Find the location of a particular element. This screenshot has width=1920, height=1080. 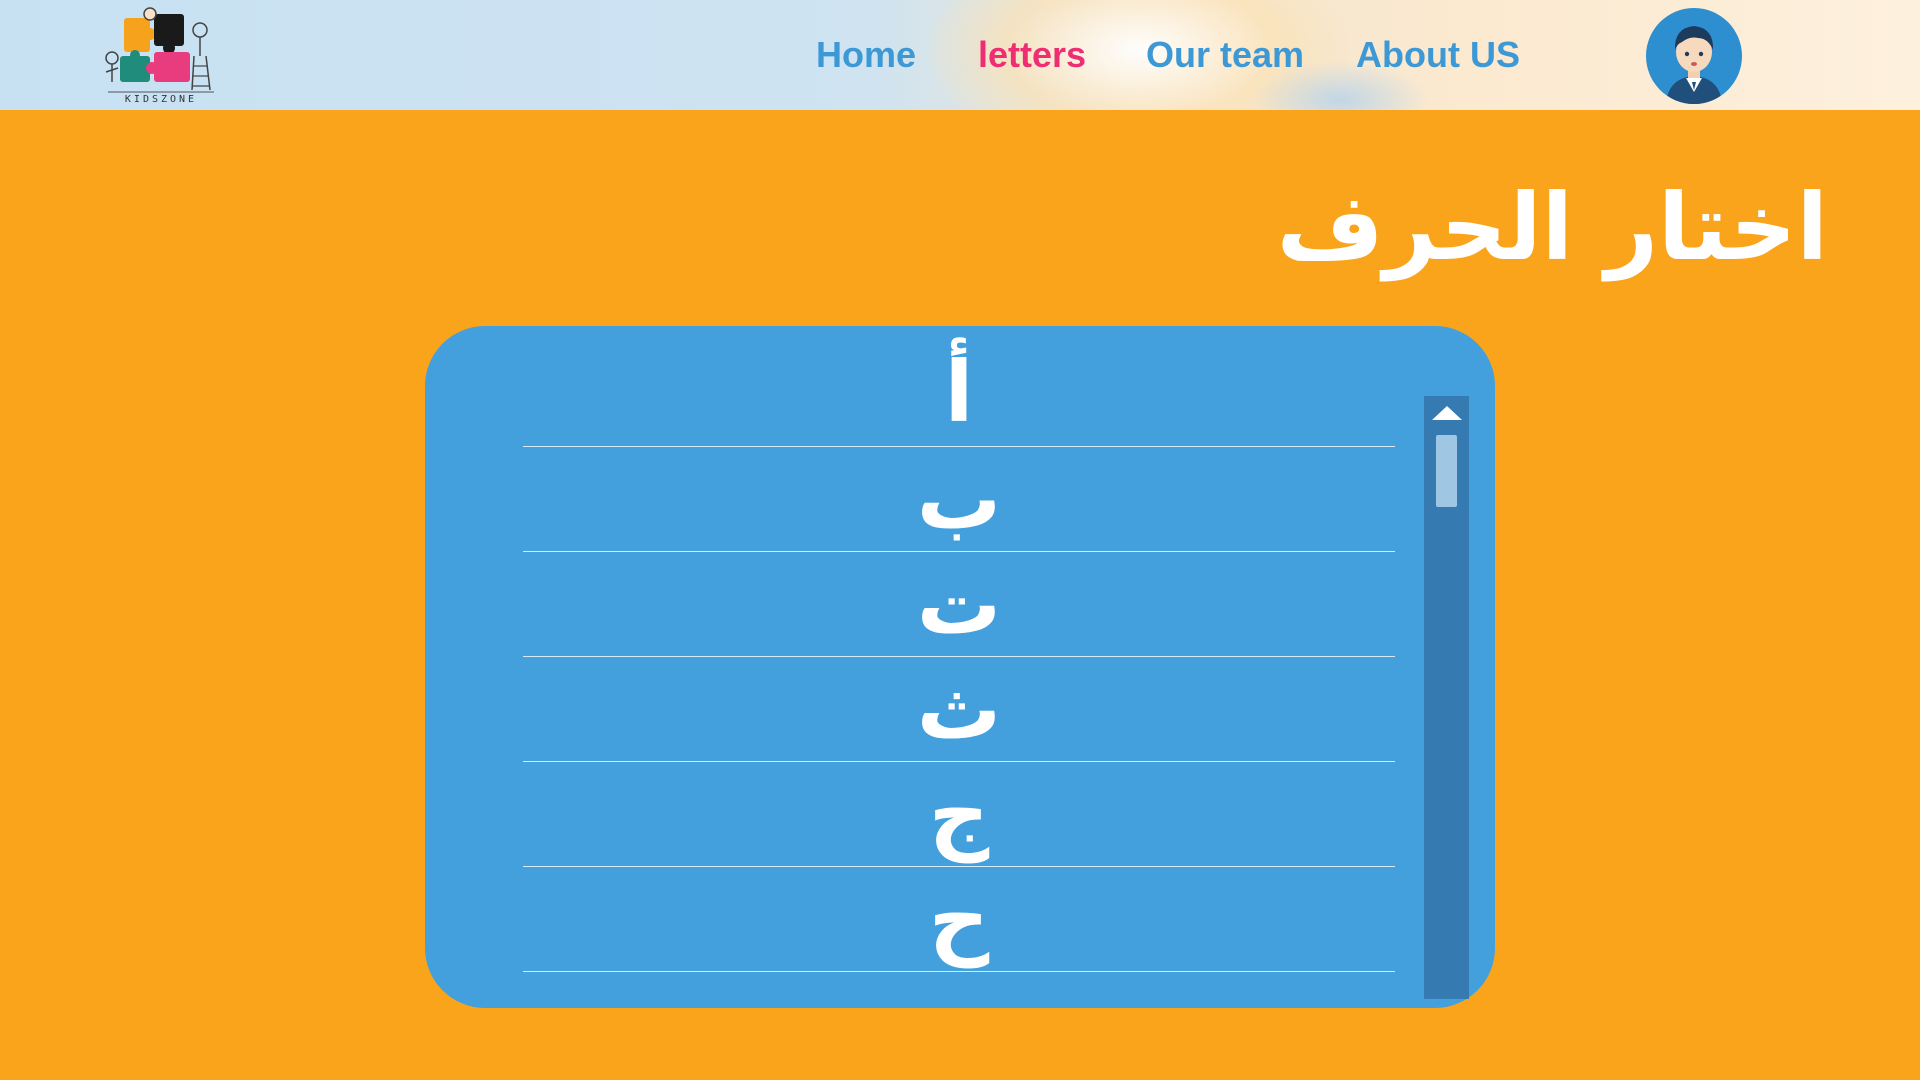

letter-item: أ is located at coordinates (959, 391).